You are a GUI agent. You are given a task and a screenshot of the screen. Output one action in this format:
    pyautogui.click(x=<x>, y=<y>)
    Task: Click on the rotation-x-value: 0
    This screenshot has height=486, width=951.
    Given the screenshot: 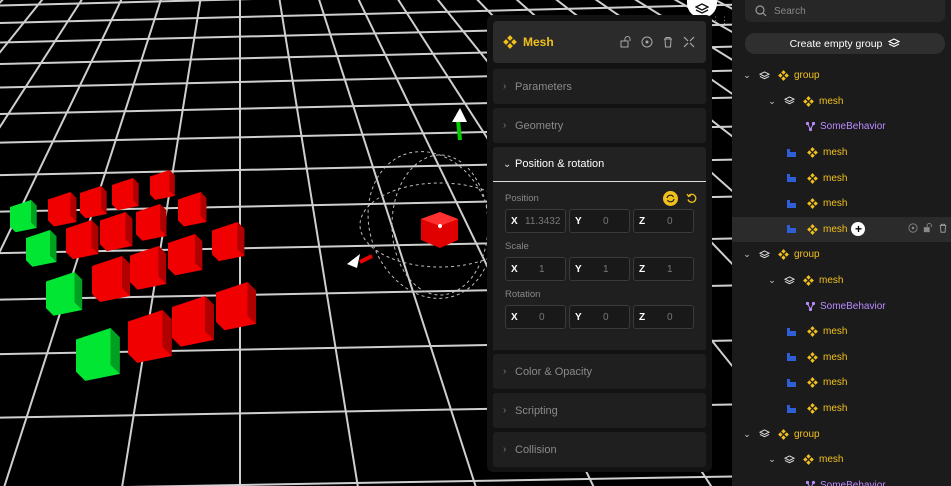 What is the action you would take?
    pyautogui.click(x=542, y=317)
    